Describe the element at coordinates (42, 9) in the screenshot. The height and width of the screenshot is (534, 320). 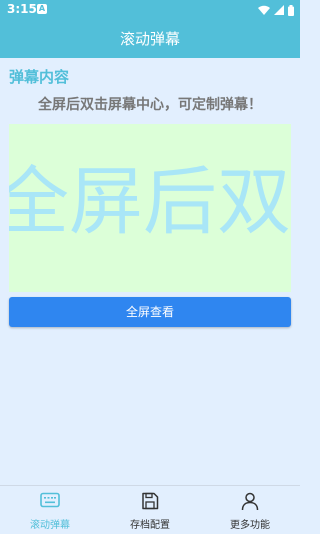
I see `notification-icon: A` at that location.